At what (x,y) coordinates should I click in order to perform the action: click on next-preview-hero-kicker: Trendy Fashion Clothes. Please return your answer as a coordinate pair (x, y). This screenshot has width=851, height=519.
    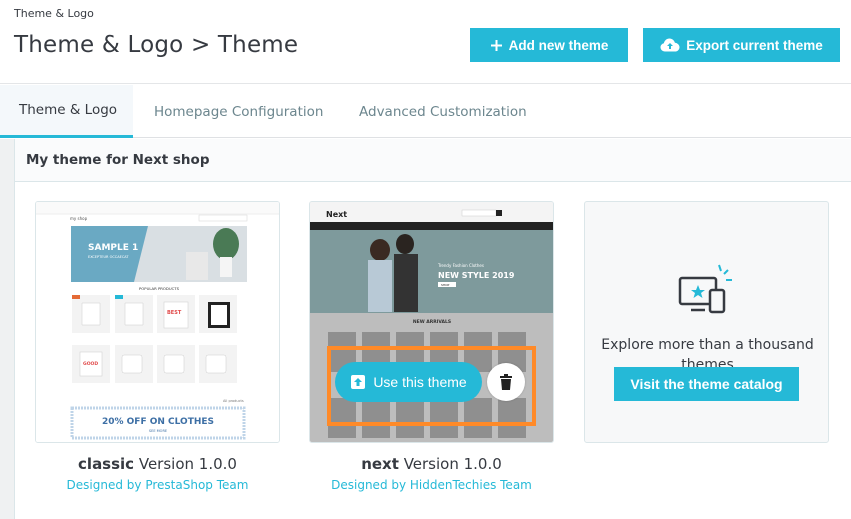
    Looking at the image, I should click on (460, 265).